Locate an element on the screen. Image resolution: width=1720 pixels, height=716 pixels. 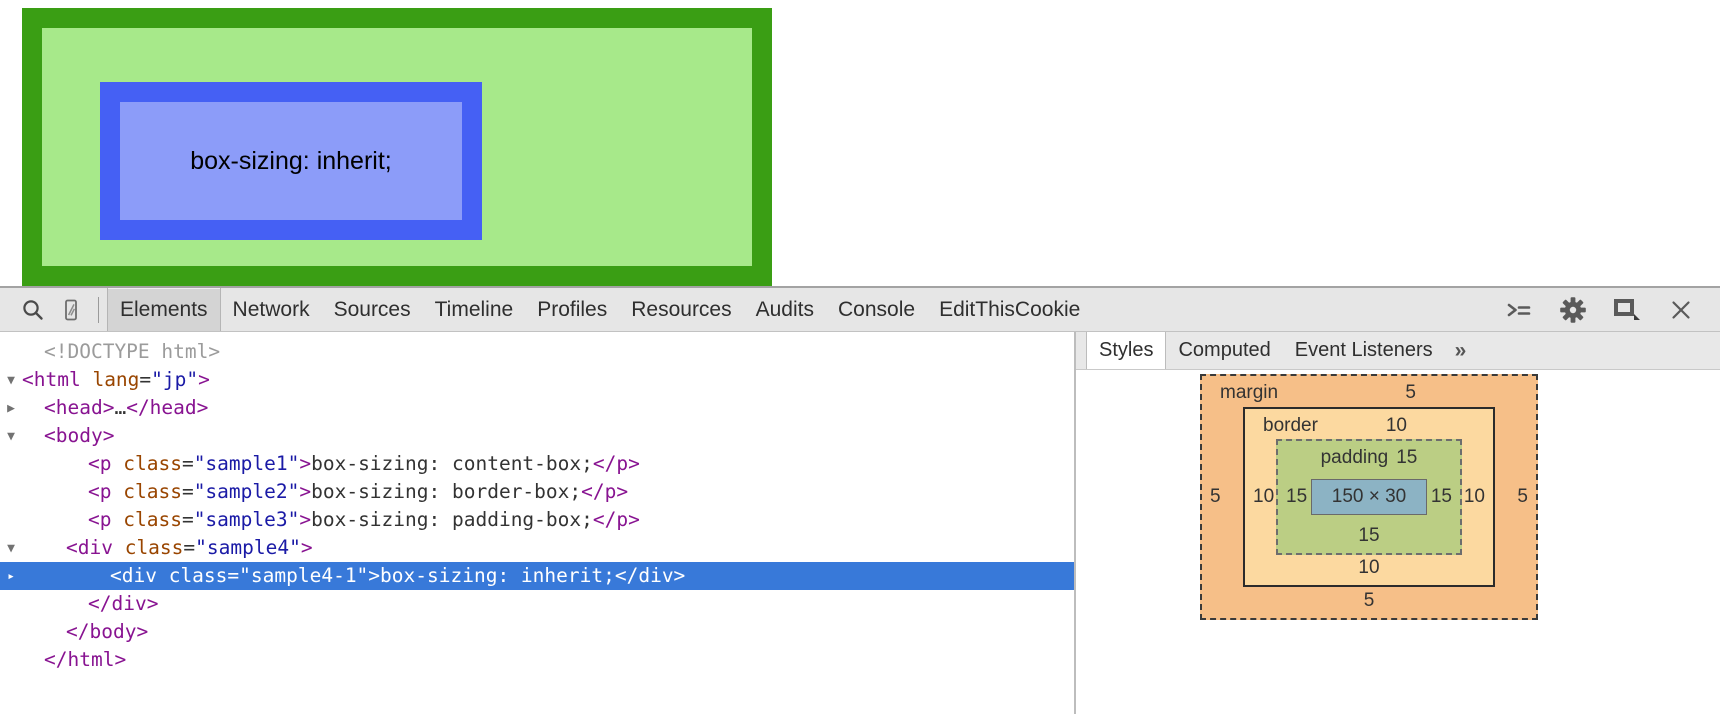
dom-node-row: ▸ </body> is located at coordinates (537, 632).